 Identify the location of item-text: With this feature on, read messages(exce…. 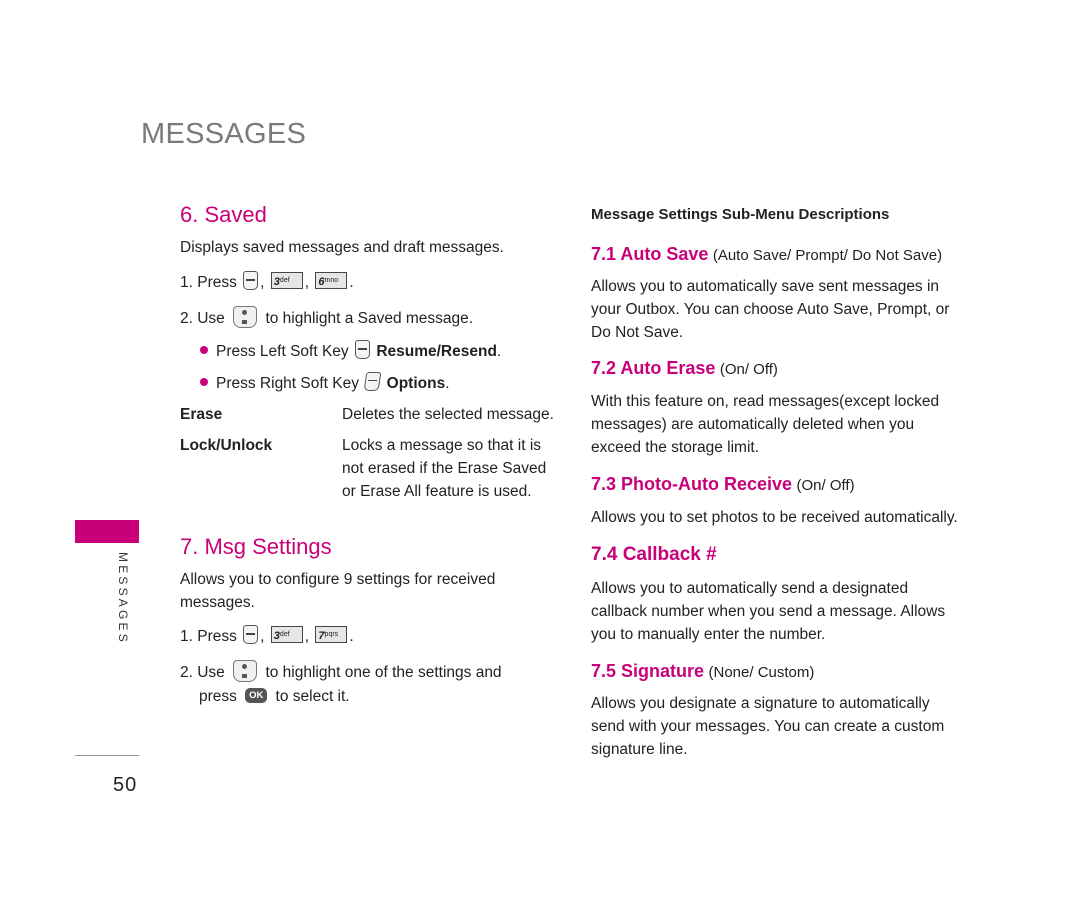
(765, 424).